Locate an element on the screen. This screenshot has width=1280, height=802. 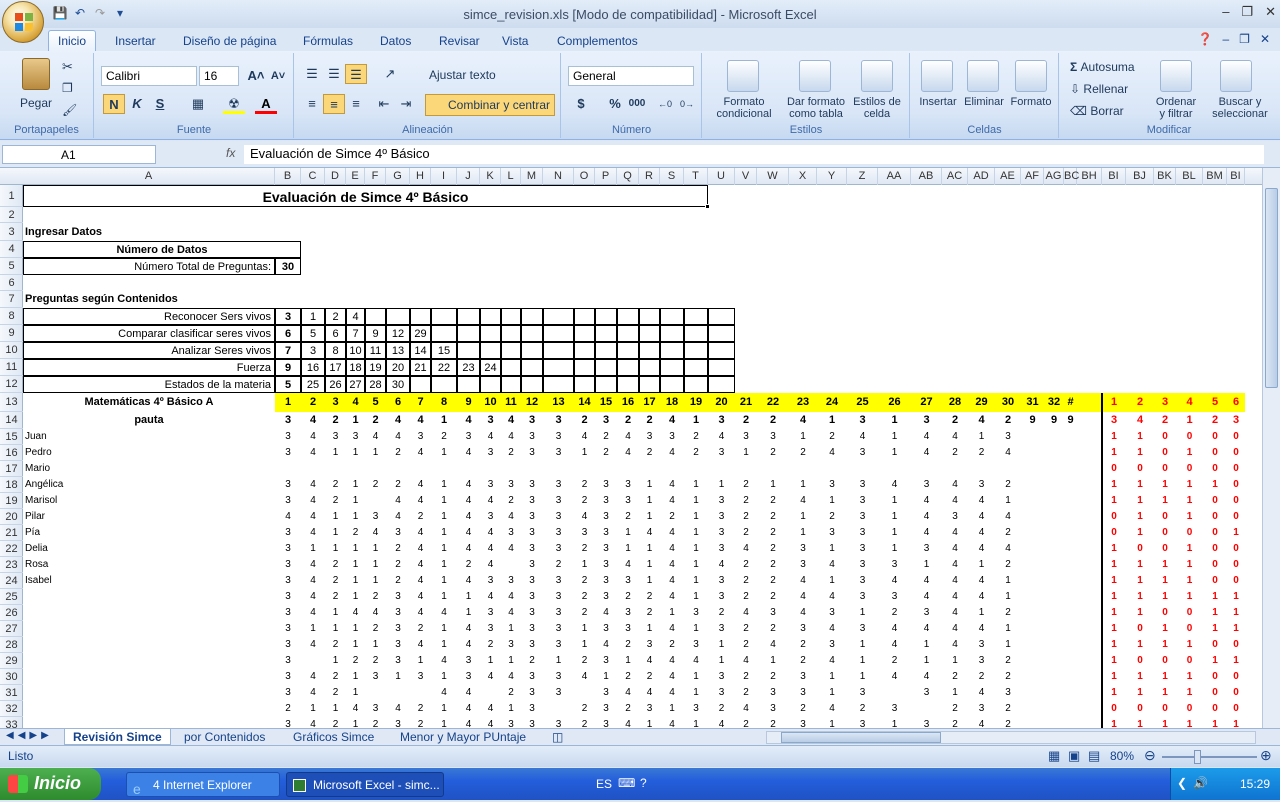
help-tray-icon: ? is located at coordinates (643, 783).